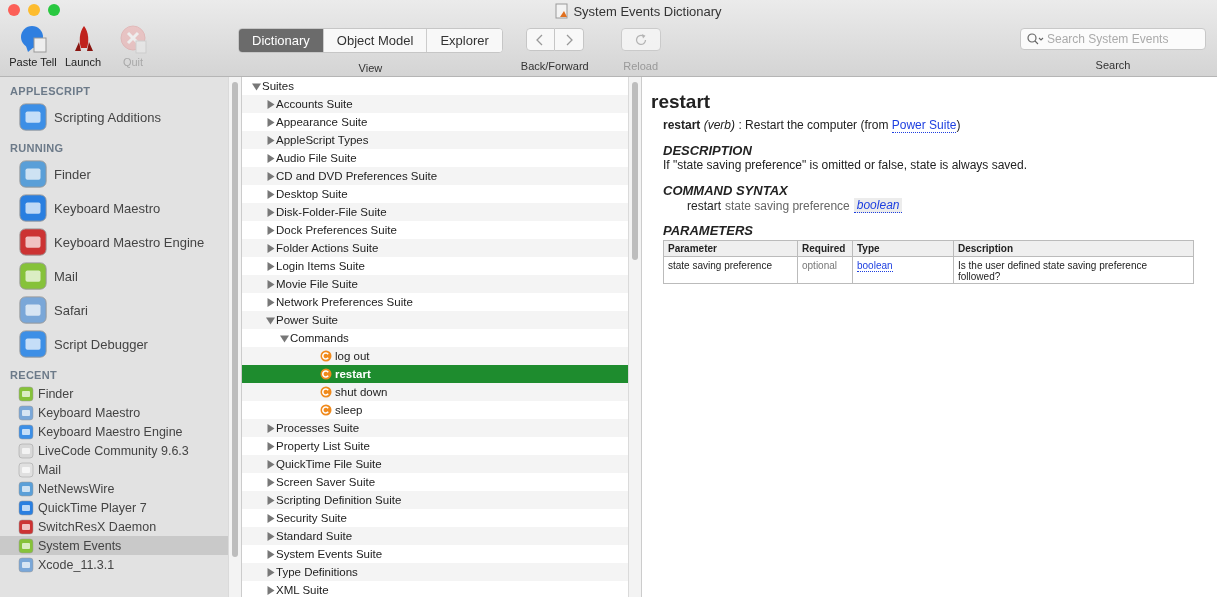  Describe the element at coordinates (114, 450) in the screenshot. I see `sidebar-item: LiveCode Community 9.6.3` at that location.